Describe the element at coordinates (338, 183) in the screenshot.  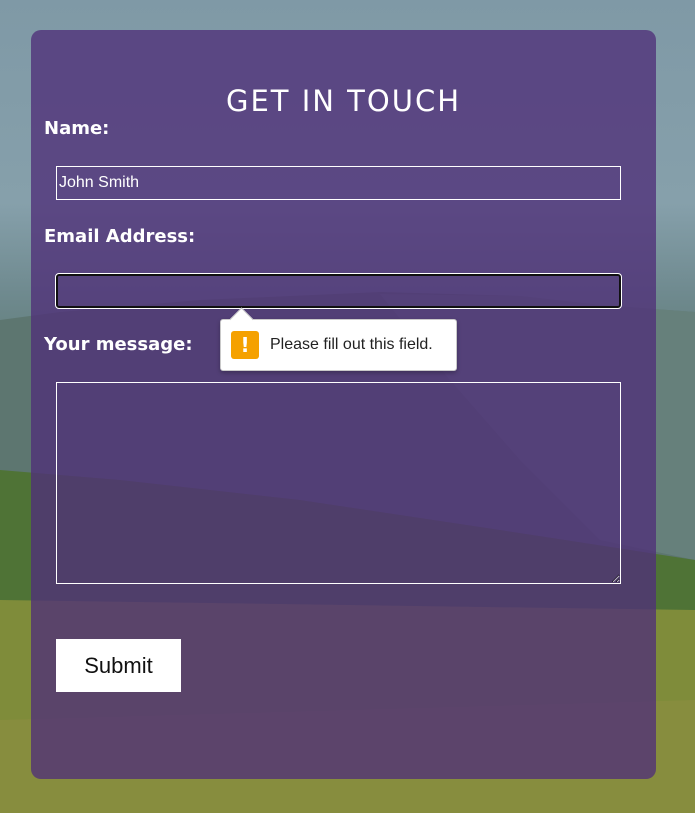
I see `name-input` at that location.